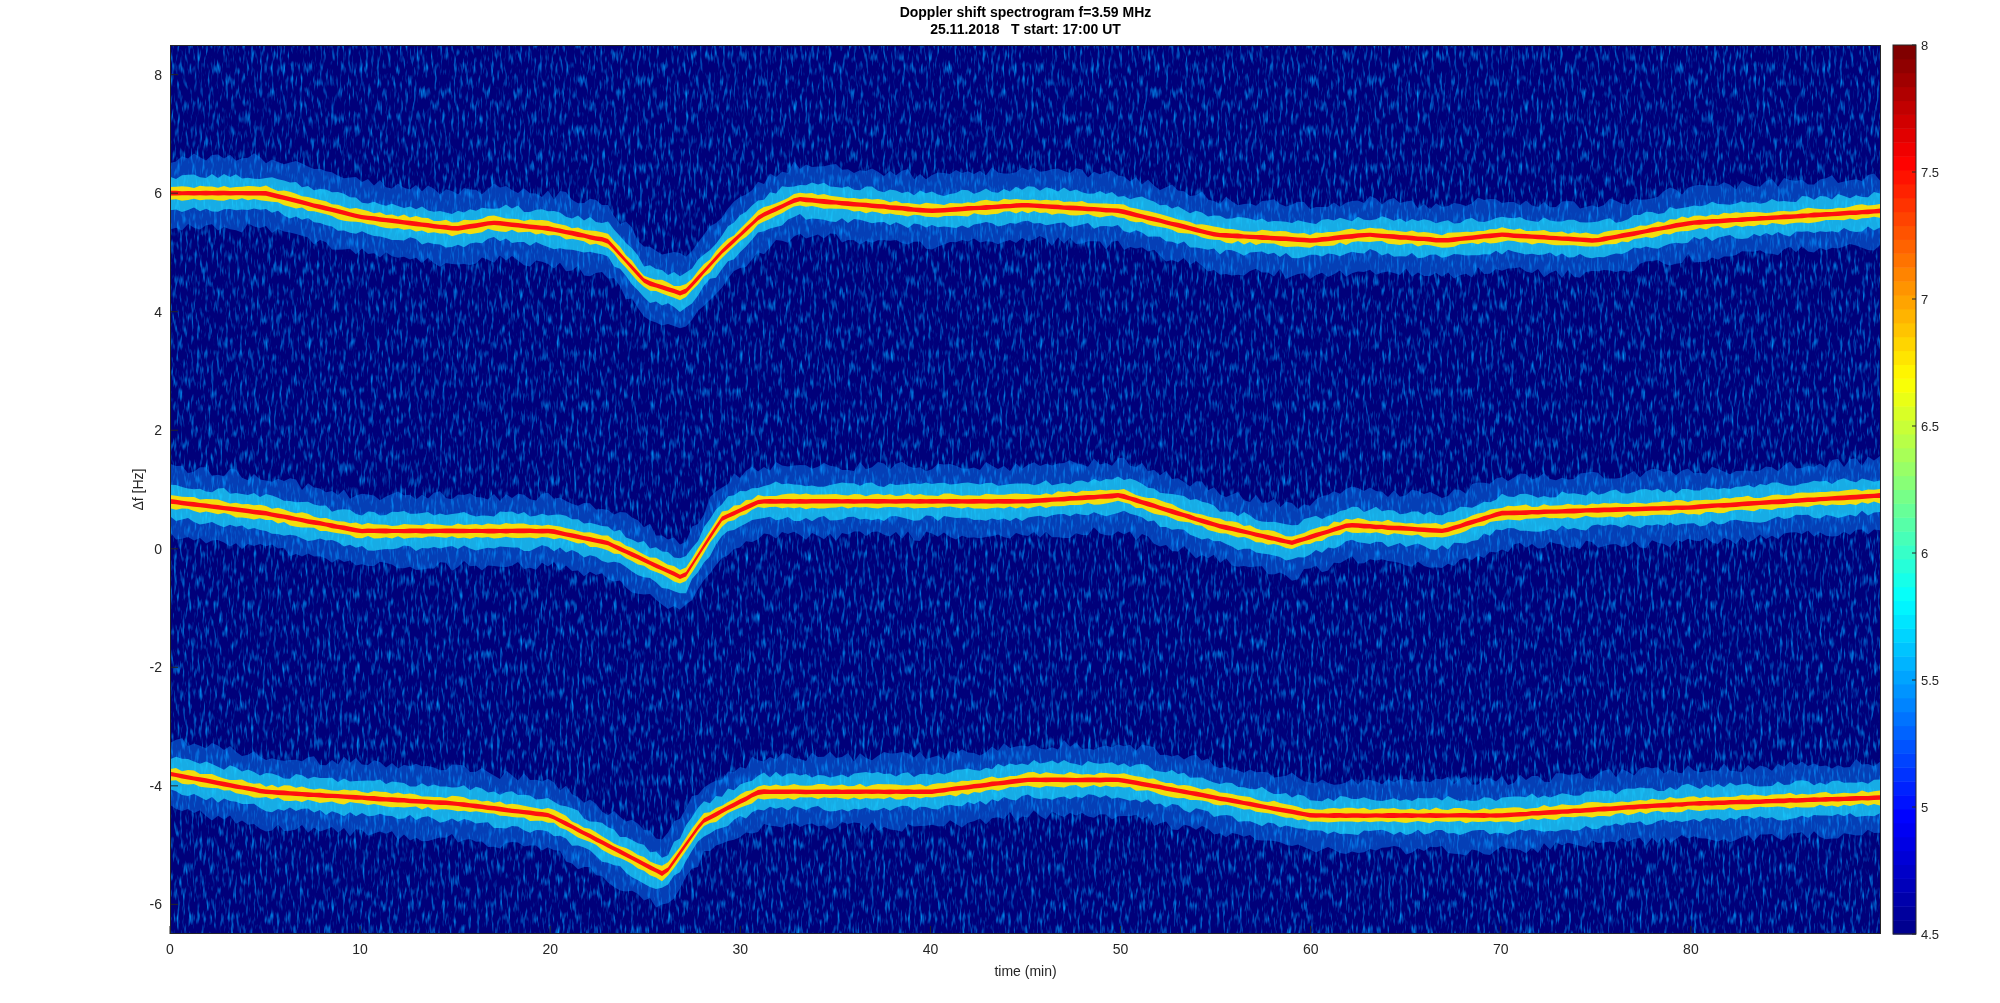 The width and height of the screenshot is (2000, 1003). What do you see at coordinates (1930, 426) in the screenshot?
I see `colorbar-tick-label: 6.5` at bounding box center [1930, 426].